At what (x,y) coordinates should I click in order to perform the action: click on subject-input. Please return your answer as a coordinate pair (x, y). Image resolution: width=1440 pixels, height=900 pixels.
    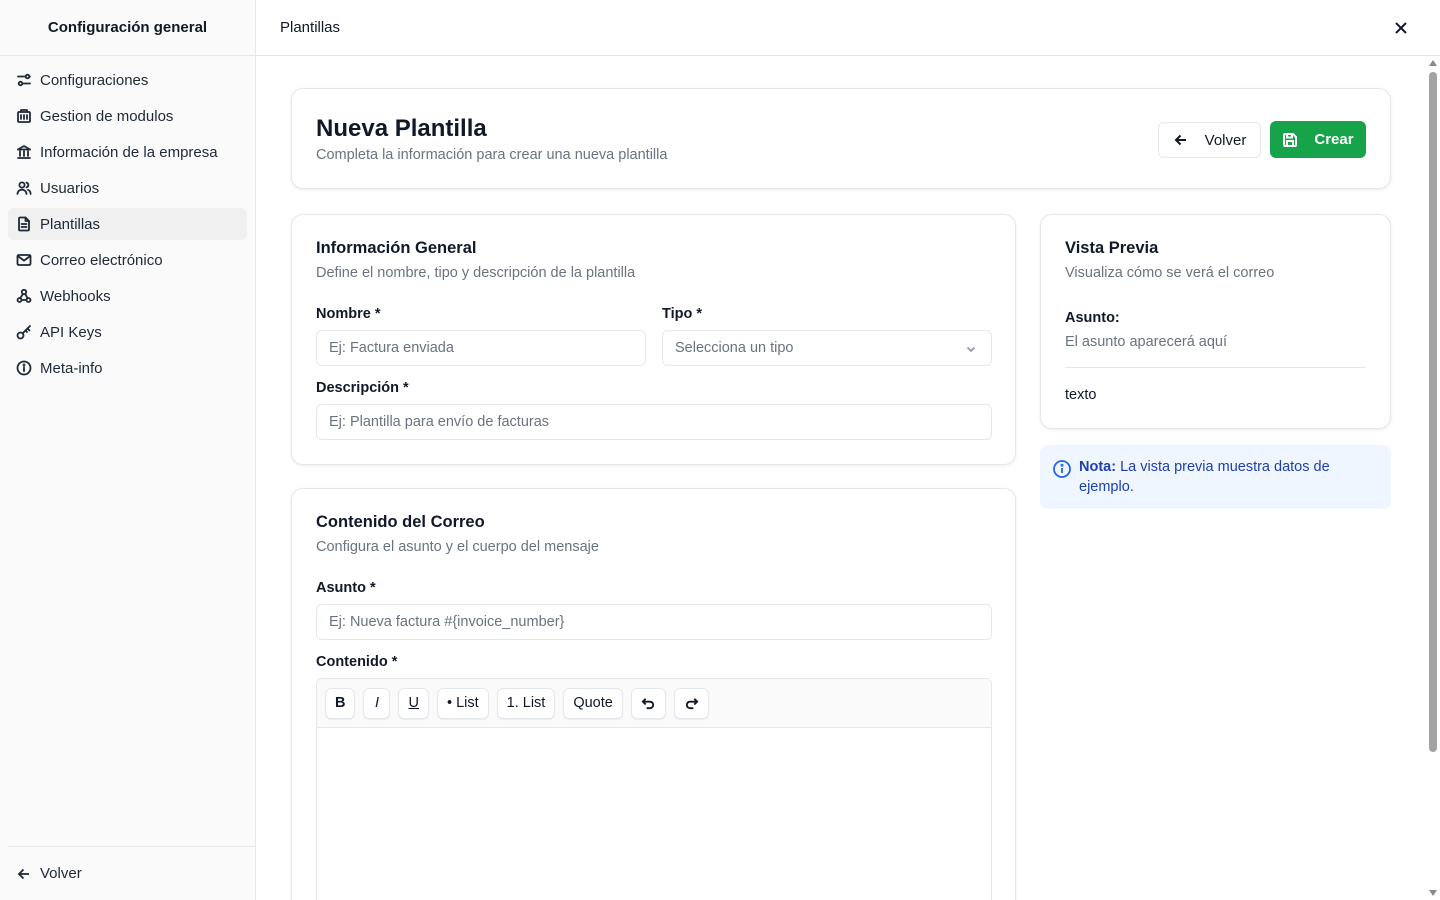
    Looking at the image, I should click on (654, 622).